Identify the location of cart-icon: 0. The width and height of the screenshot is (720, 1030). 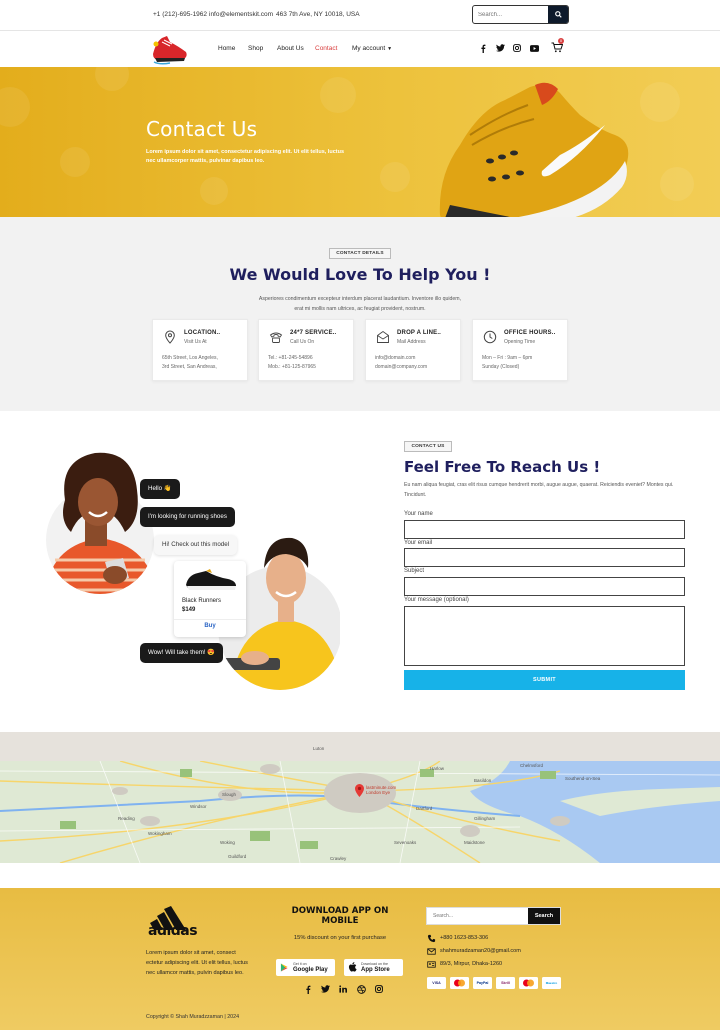
(557, 46).